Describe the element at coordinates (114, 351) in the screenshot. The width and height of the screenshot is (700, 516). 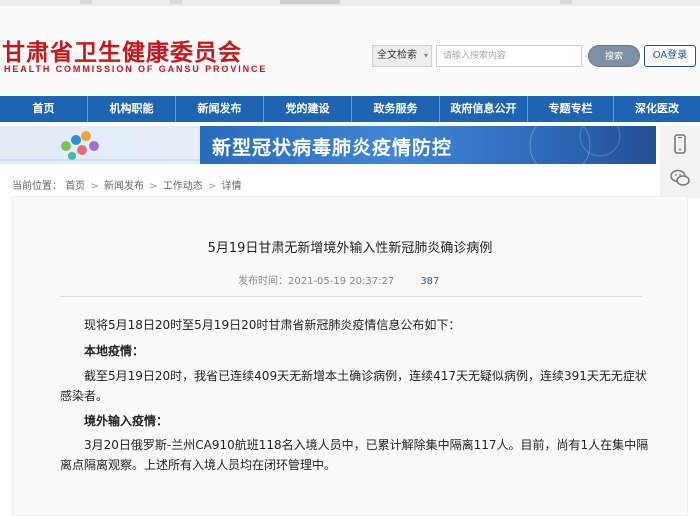
I see `article-subheading: 本地疫情：` at that location.